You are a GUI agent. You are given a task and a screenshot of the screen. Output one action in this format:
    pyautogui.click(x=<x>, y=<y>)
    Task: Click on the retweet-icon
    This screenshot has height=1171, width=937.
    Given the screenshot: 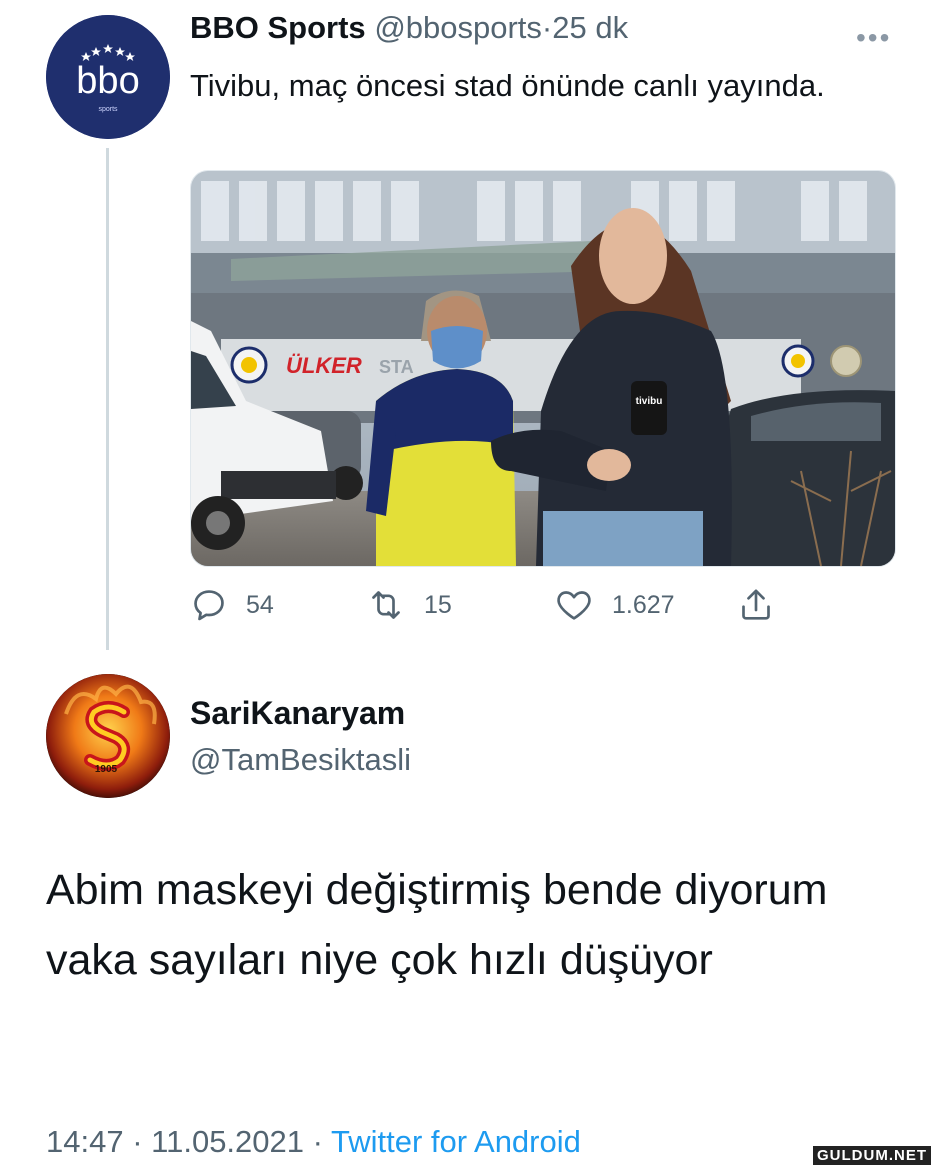 What is the action you would take?
    pyautogui.click(x=386, y=605)
    